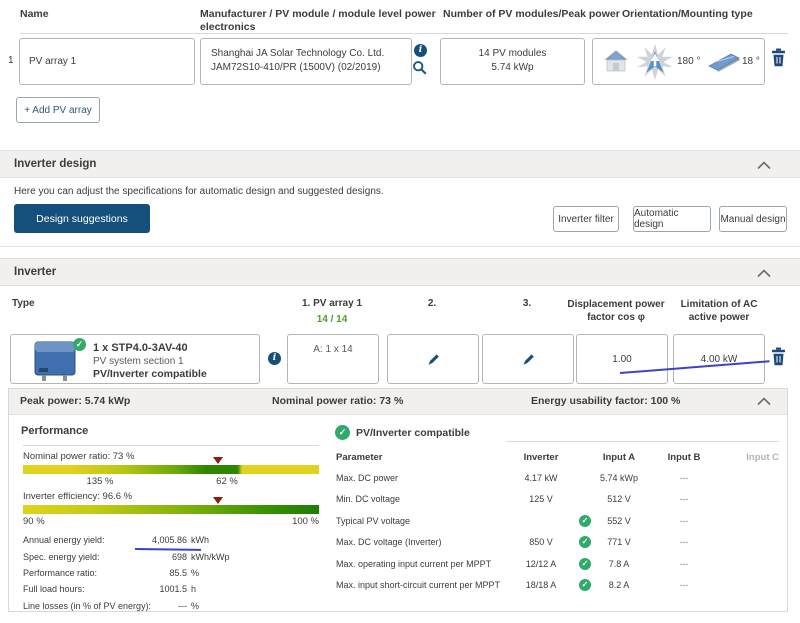  What do you see at coordinates (34, 521) in the screenshot?
I see `eff-tick-left: 90 %` at bounding box center [34, 521].